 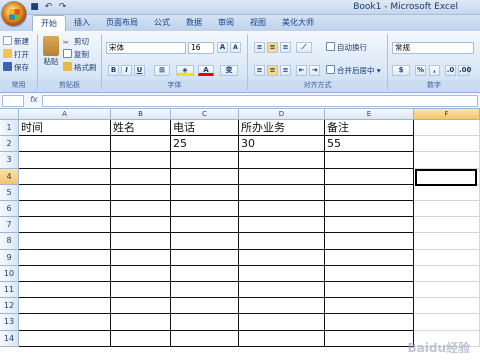 What do you see at coordinates (139, 70) in the screenshot?
I see `underline-button: U` at bounding box center [139, 70].